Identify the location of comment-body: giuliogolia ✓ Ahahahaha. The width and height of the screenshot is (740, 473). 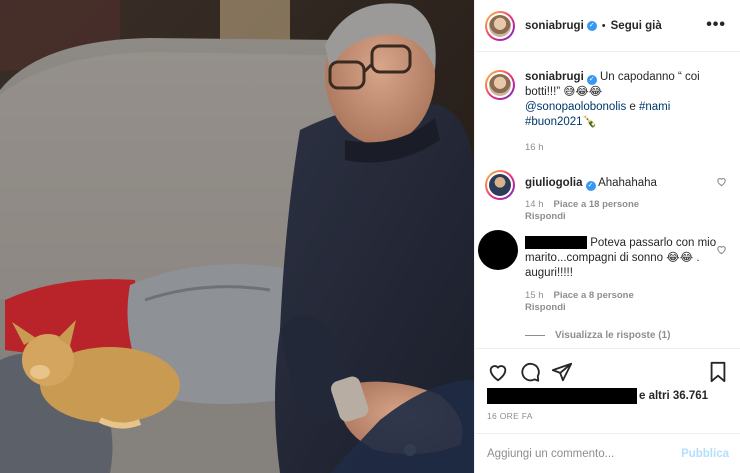
(628, 180).